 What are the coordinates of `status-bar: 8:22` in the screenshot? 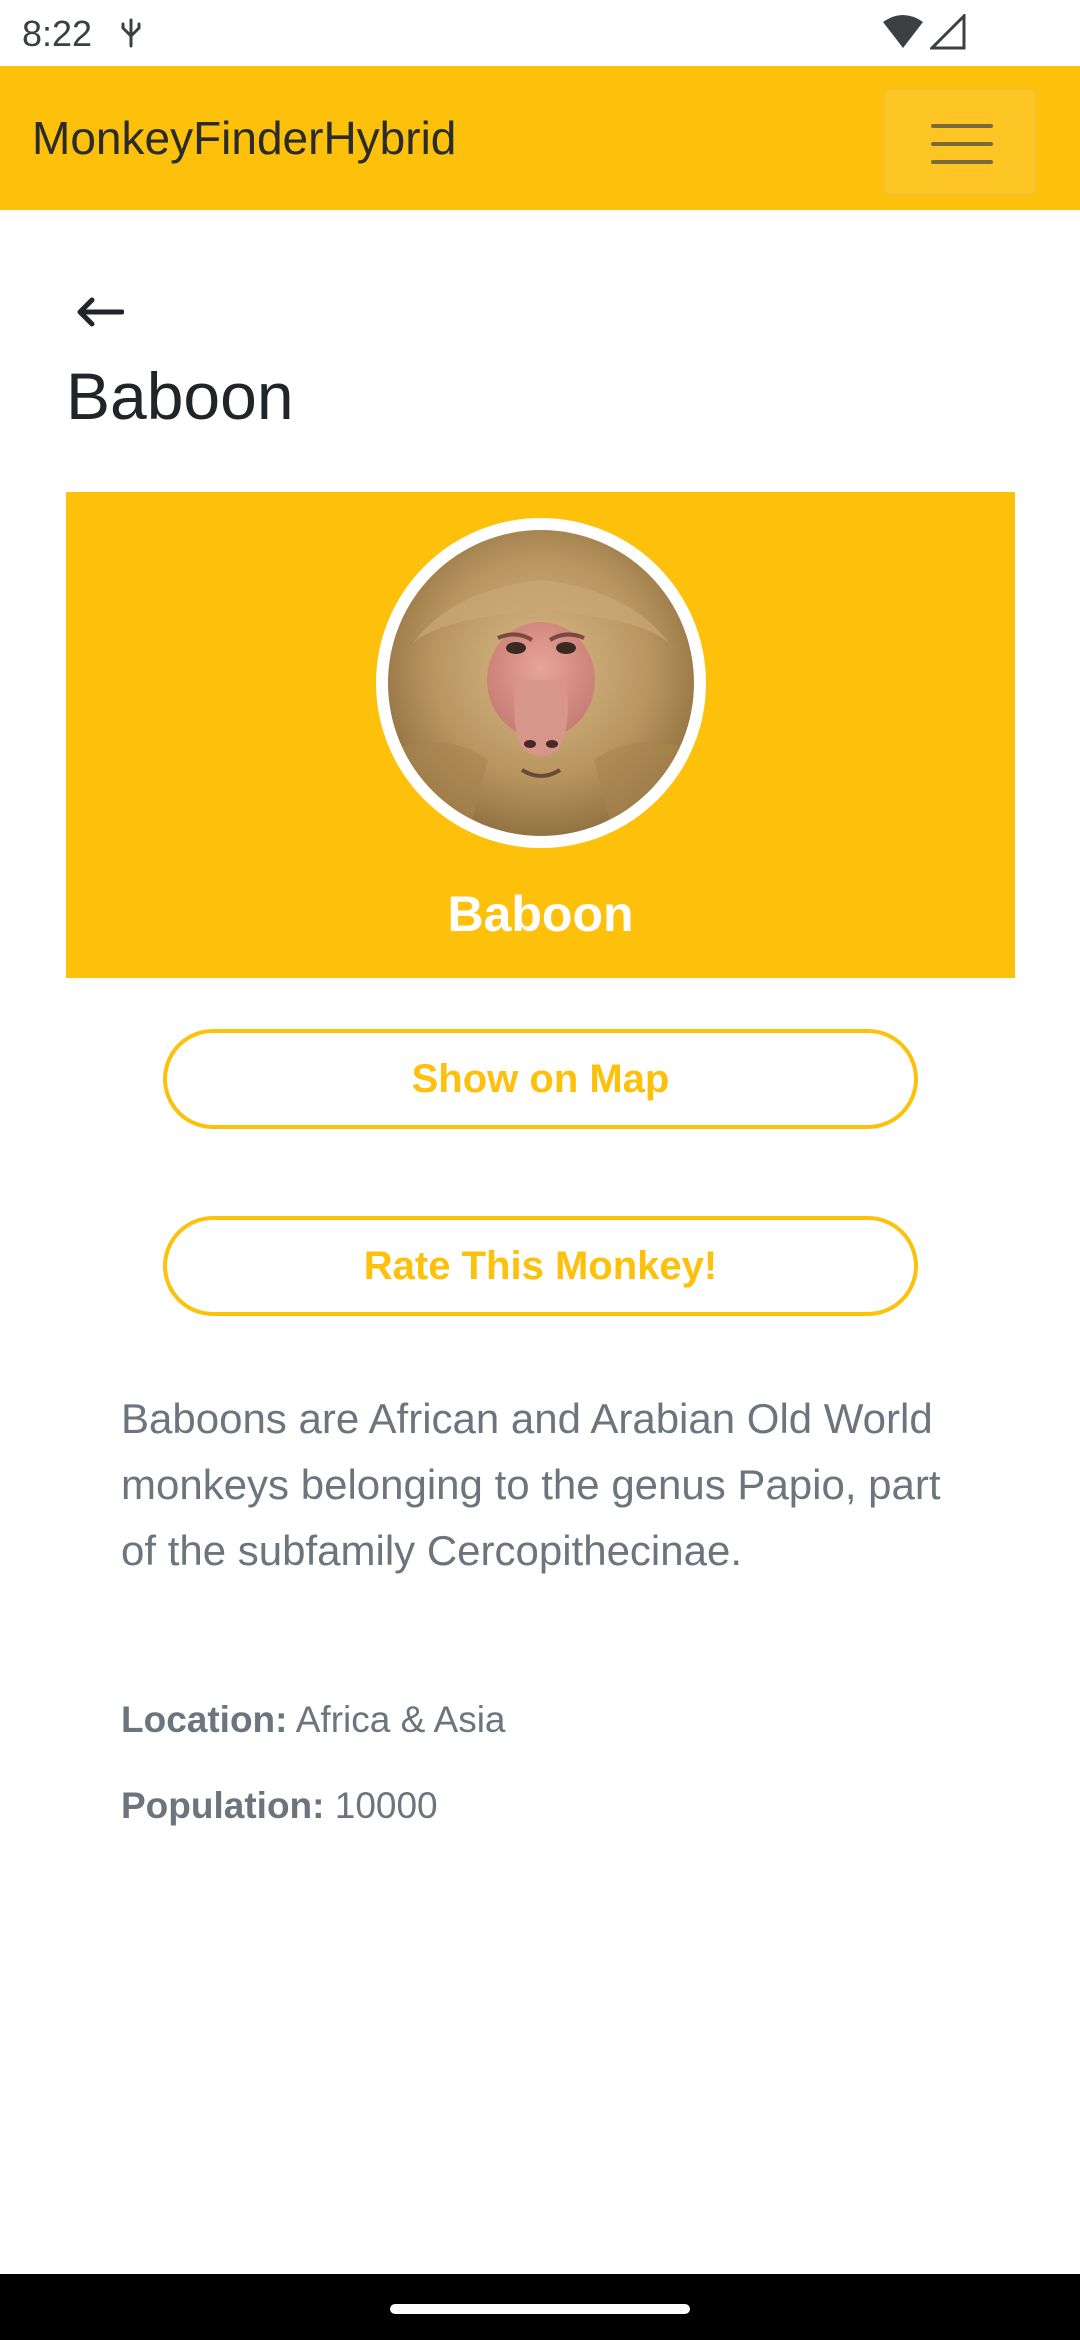 It's located at (540, 33).